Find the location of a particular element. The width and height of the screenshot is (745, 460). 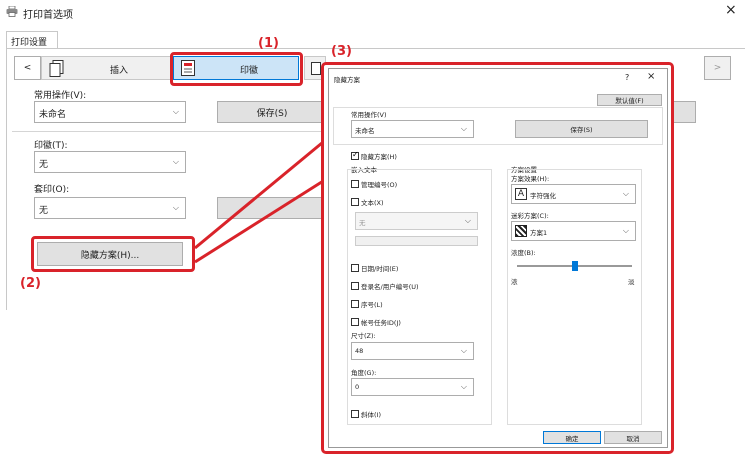

manage-number-label: 管理编号(O) is located at coordinates (379, 185).